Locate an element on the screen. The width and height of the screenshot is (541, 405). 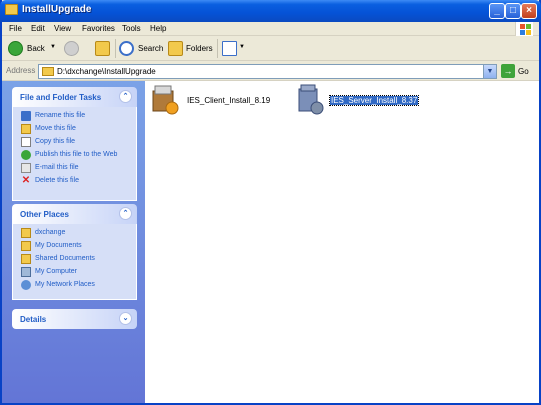
windows-logo-icon is located at coordinates (524, 29).